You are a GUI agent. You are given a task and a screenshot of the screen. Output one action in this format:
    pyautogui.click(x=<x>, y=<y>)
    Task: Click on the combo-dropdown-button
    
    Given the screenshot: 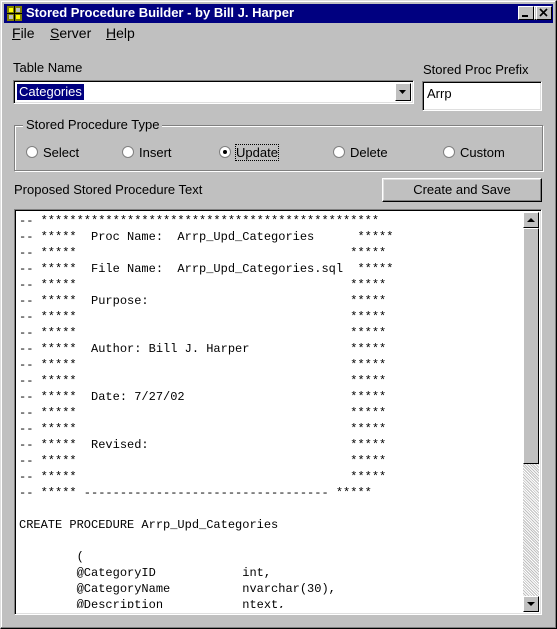 What is the action you would take?
    pyautogui.click(x=403, y=92)
    